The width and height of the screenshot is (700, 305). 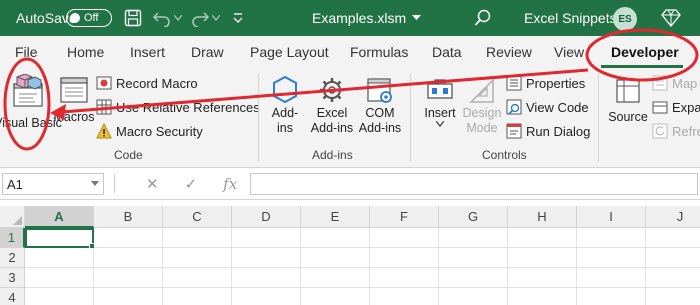 I want to click on cell-d4, so click(x=266, y=296).